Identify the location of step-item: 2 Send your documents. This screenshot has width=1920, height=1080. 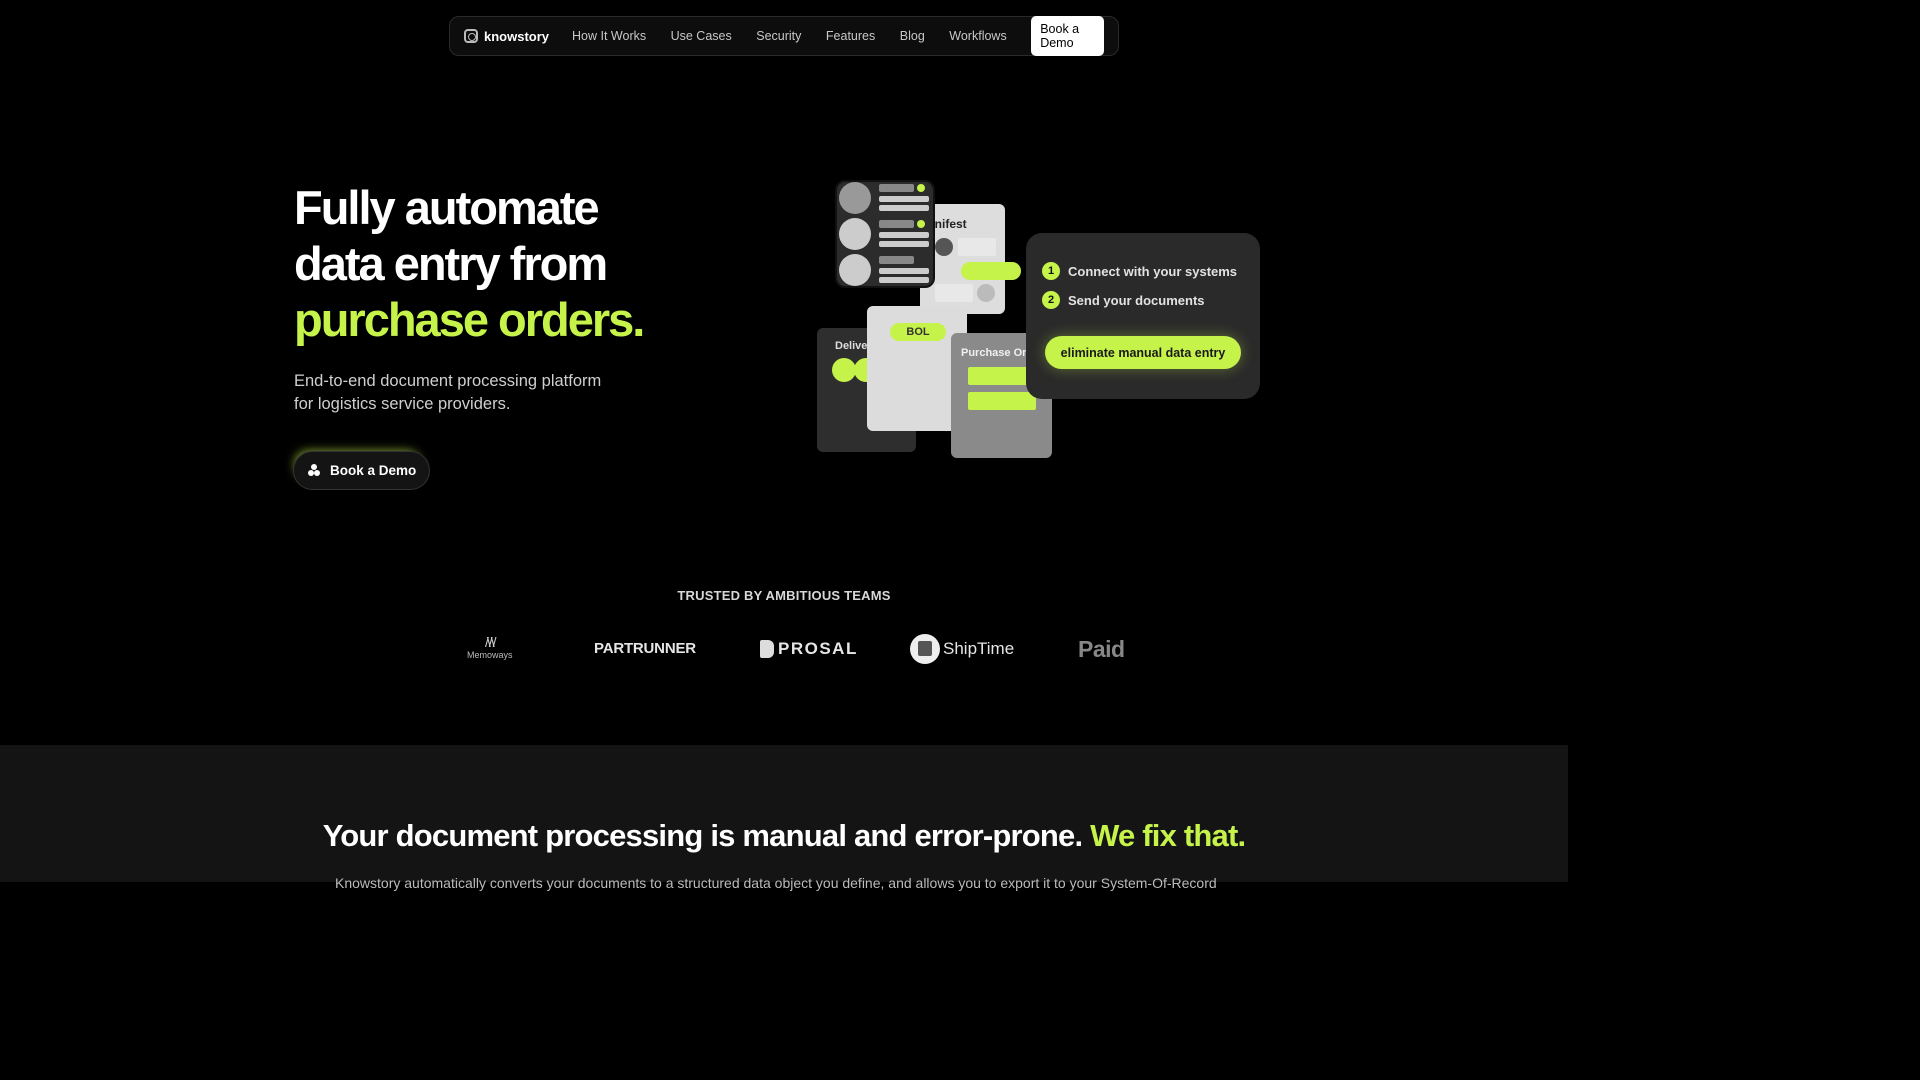
(1123, 300).